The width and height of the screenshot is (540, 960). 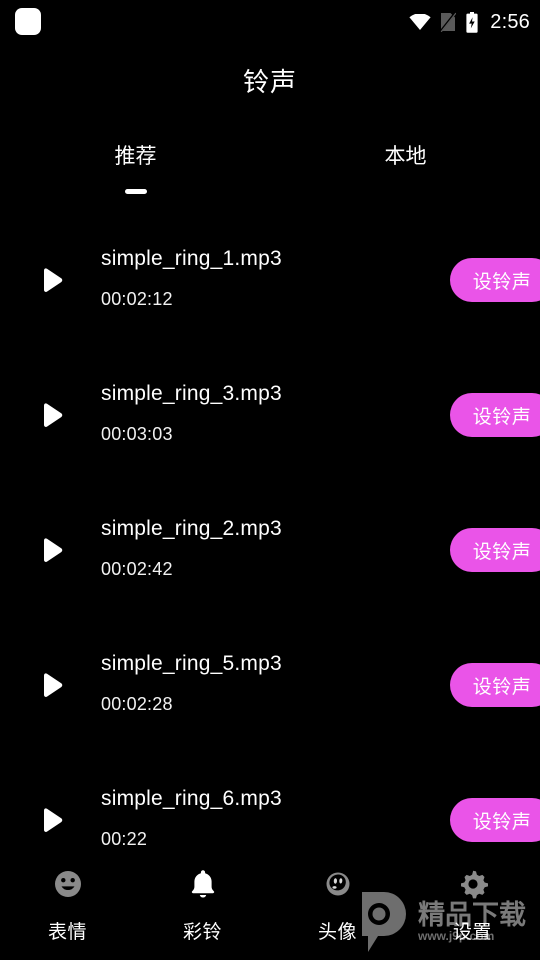 I want to click on status-bar-right: 2:56, so click(x=469, y=22).